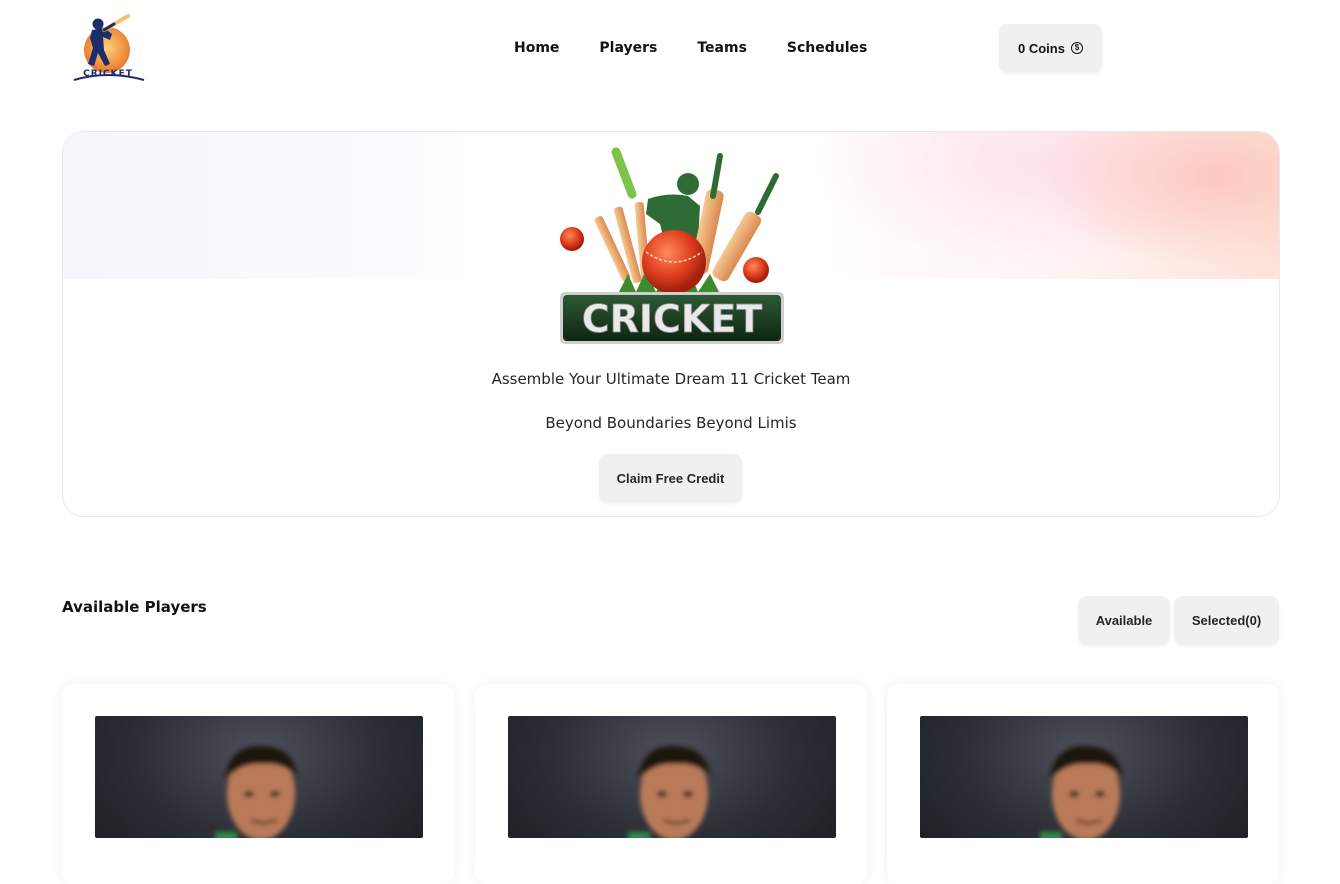 This screenshot has width=1340, height=884. What do you see at coordinates (672, 245) in the screenshot?
I see `cricket-emblem-icon: CRICKET` at bounding box center [672, 245].